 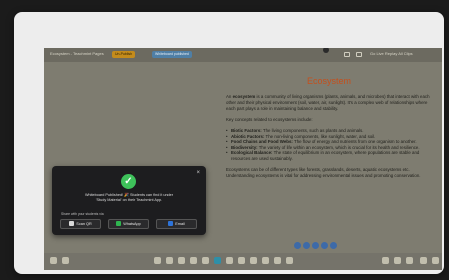 I want to click on zoom-in-icon, so click(x=409, y=260).